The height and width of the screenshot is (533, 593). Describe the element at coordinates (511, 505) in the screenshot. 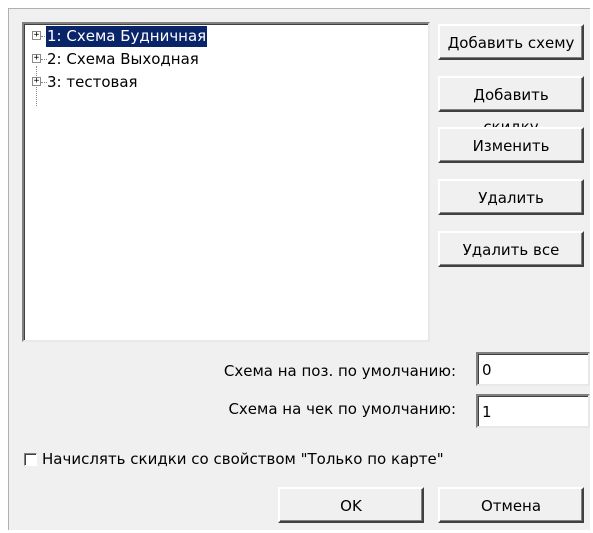

I see `cancel-button: Отмена` at that location.